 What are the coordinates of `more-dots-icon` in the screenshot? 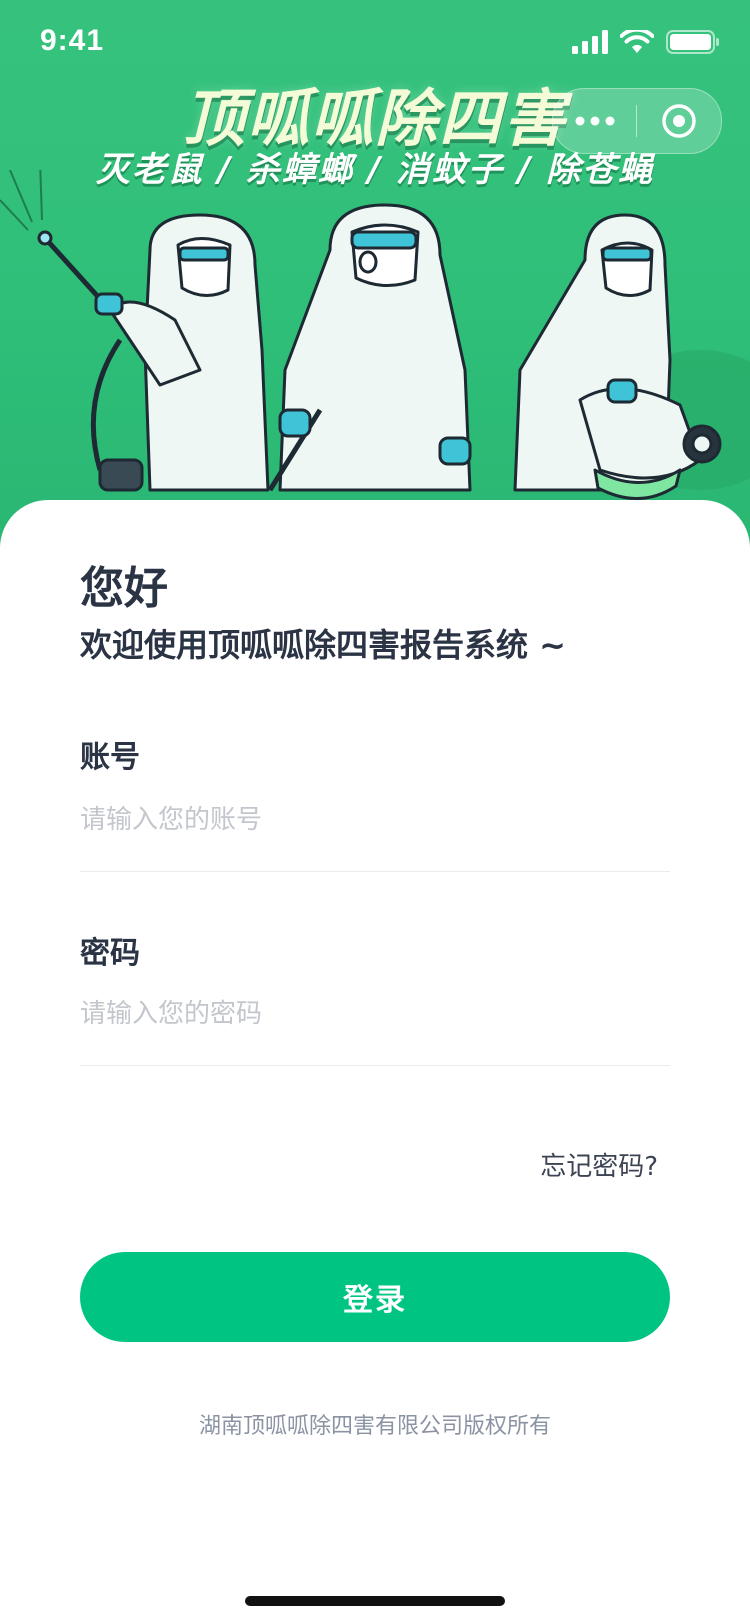 It's located at (595, 121).